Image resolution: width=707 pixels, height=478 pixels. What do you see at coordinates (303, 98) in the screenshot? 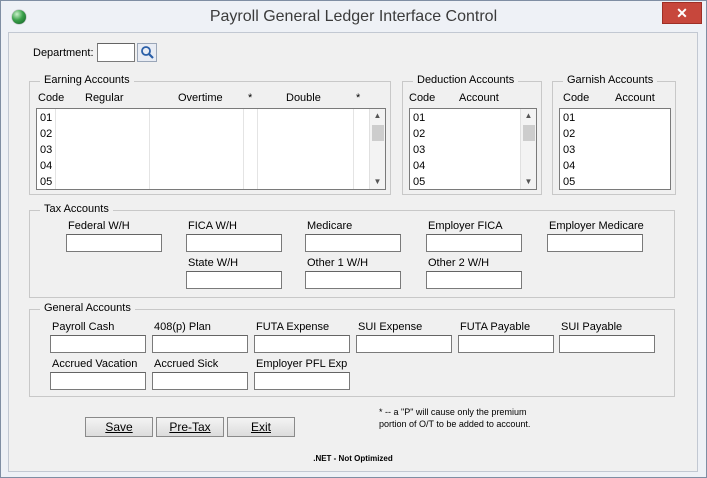
I see `earning-double-header: Double` at bounding box center [303, 98].